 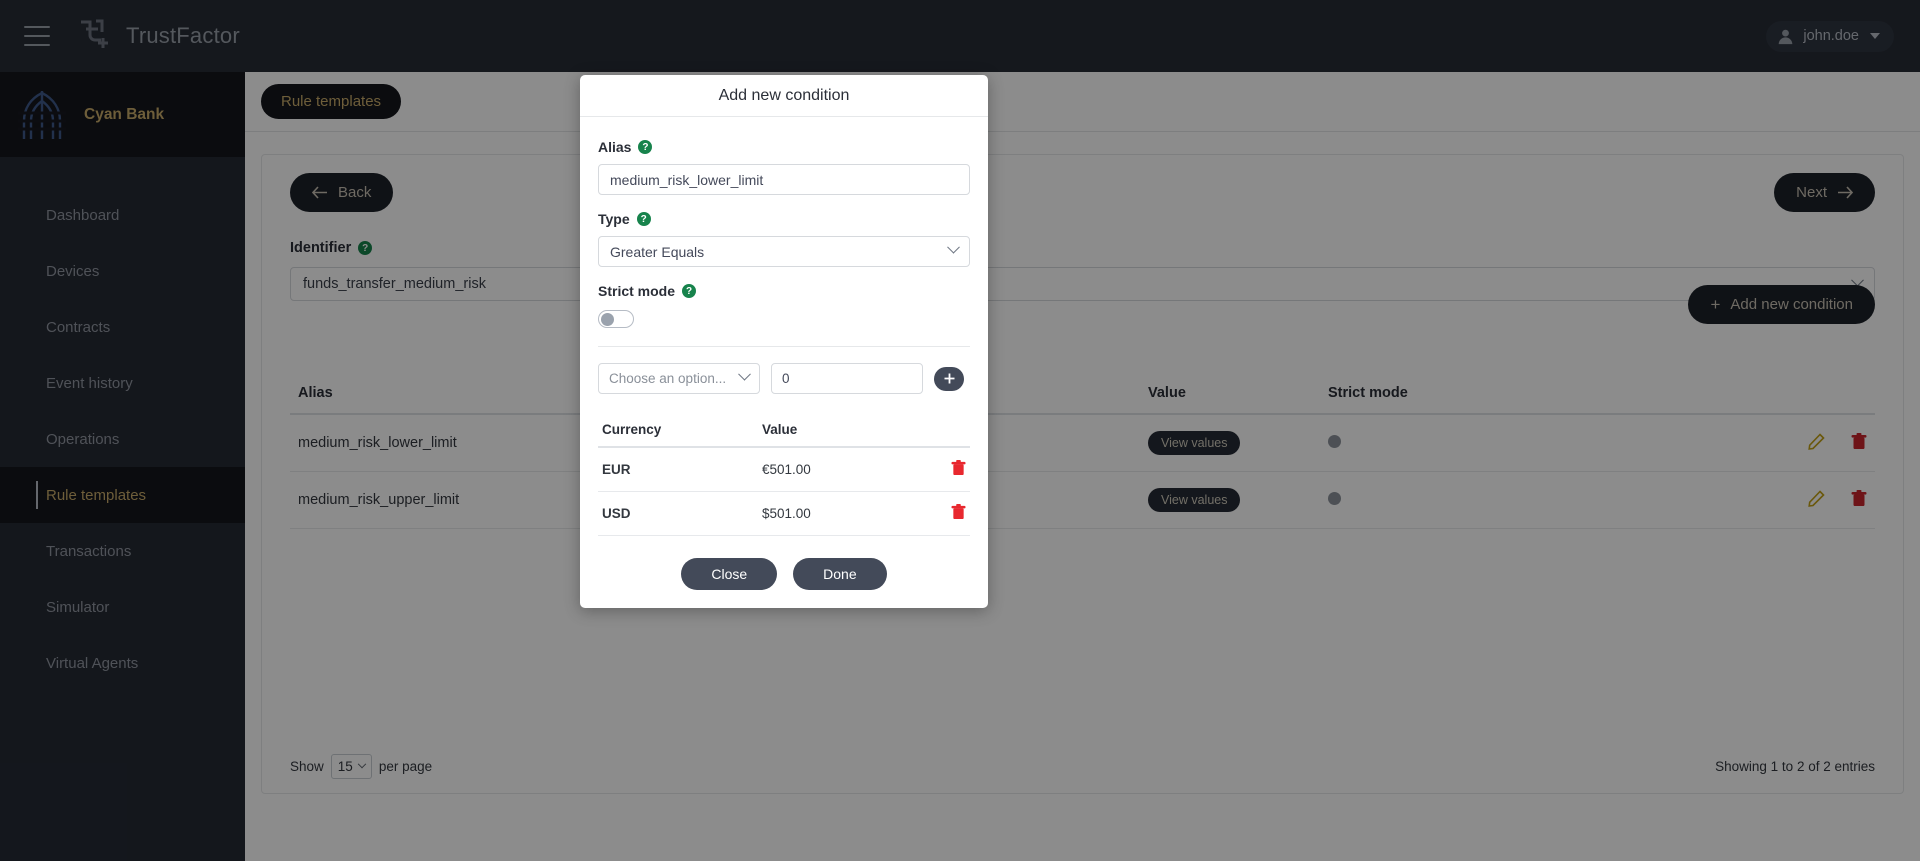 What do you see at coordinates (784, 251) in the screenshot?
I see `modal-type-select: Greater Equals` at bounding box center [784, 251].